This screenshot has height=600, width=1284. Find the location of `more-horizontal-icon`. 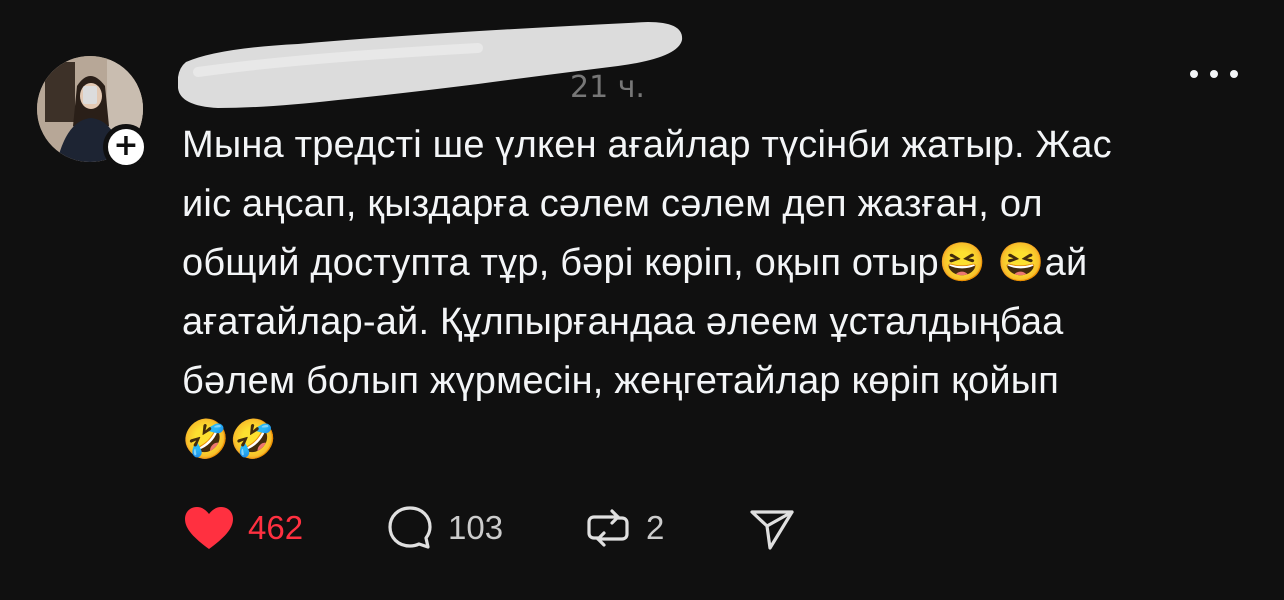

more-horizontal-icon is located at coordinates (1194, 74).